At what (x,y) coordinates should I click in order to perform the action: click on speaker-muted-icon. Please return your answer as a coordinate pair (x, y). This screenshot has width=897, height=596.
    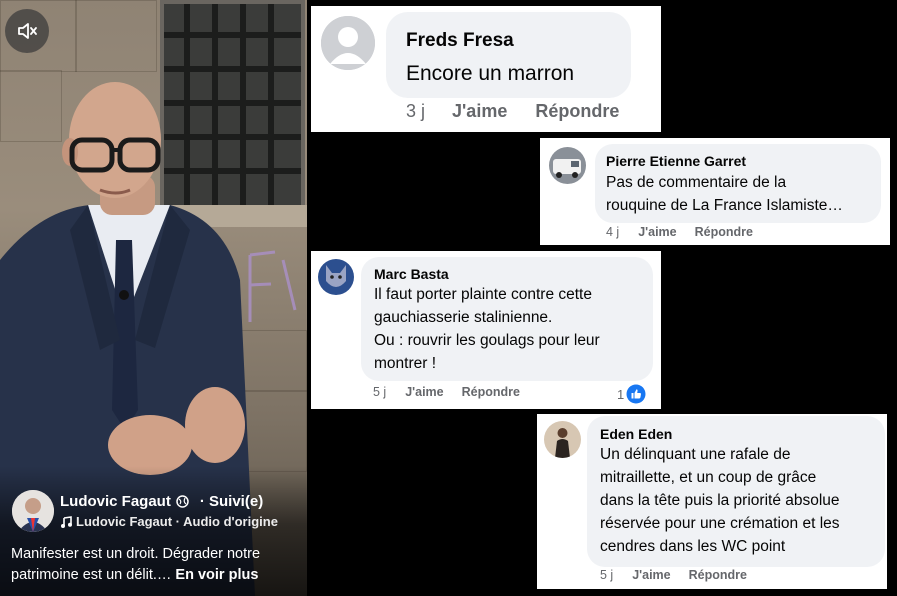
    Looking at the image, I should click on (27, 31).